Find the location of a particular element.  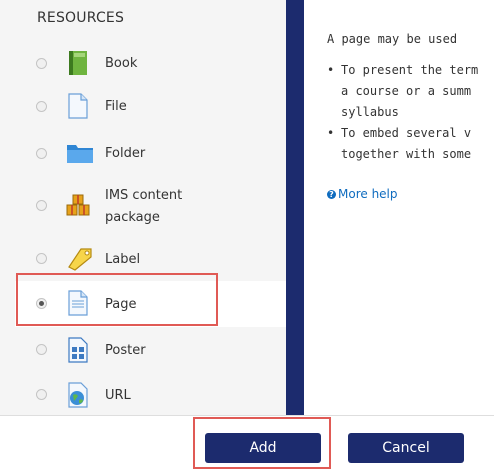

cancel-button: Cancel is located at coordinates (406, 448).